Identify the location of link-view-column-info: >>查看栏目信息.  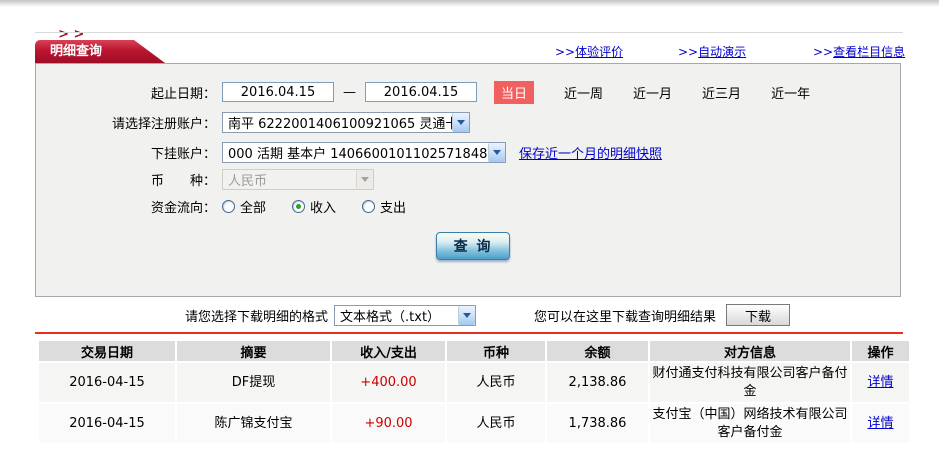
(859, 51).